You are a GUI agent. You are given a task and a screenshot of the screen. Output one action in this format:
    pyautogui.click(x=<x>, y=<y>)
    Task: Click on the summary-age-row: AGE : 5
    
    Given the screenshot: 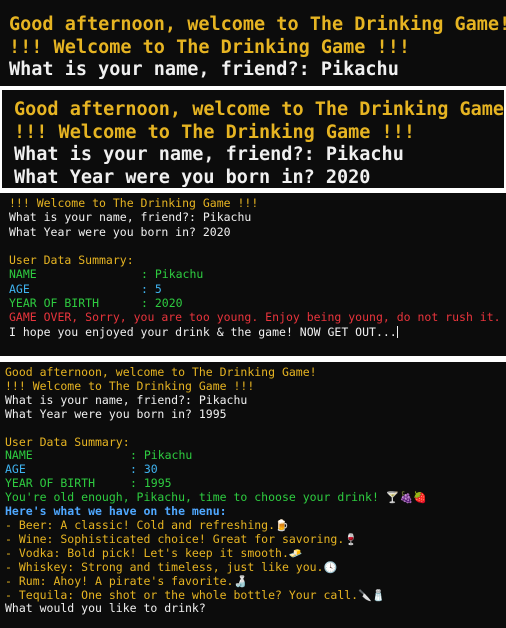 What is the action you would take?
    pyautogui.click(x=257, y=289)
    